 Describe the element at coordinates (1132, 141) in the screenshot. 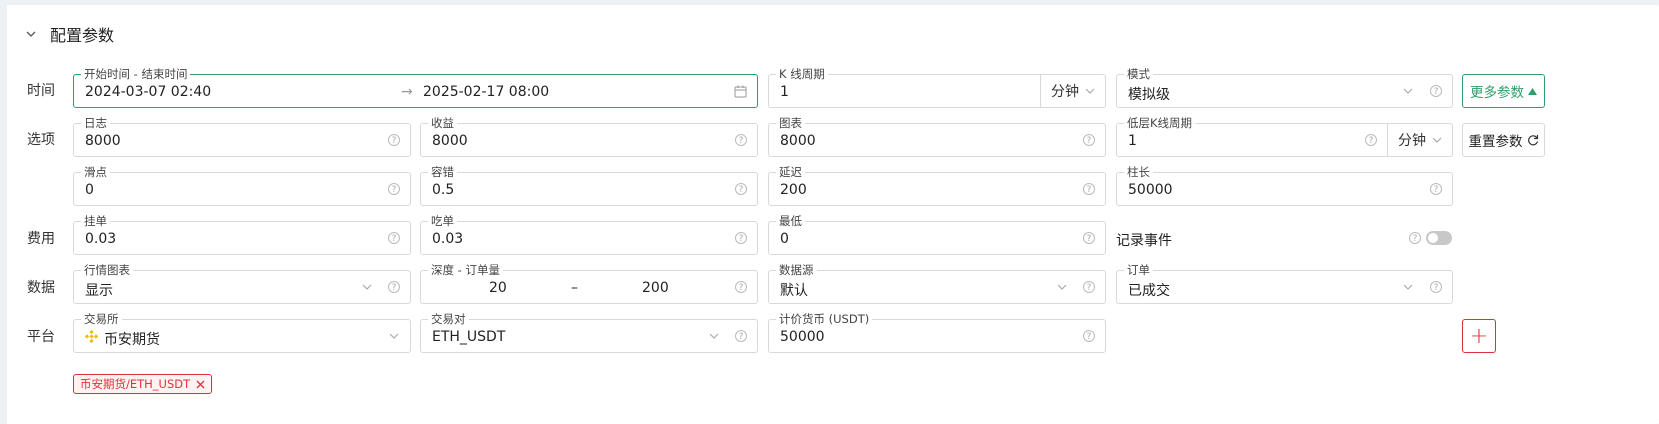

I see `low-kline-period-value: 1` at that location.